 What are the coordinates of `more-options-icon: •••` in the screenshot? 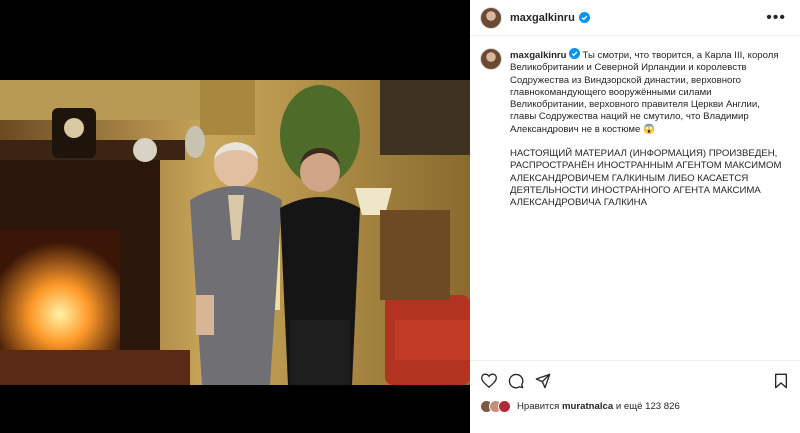 It's located at (776, 17).